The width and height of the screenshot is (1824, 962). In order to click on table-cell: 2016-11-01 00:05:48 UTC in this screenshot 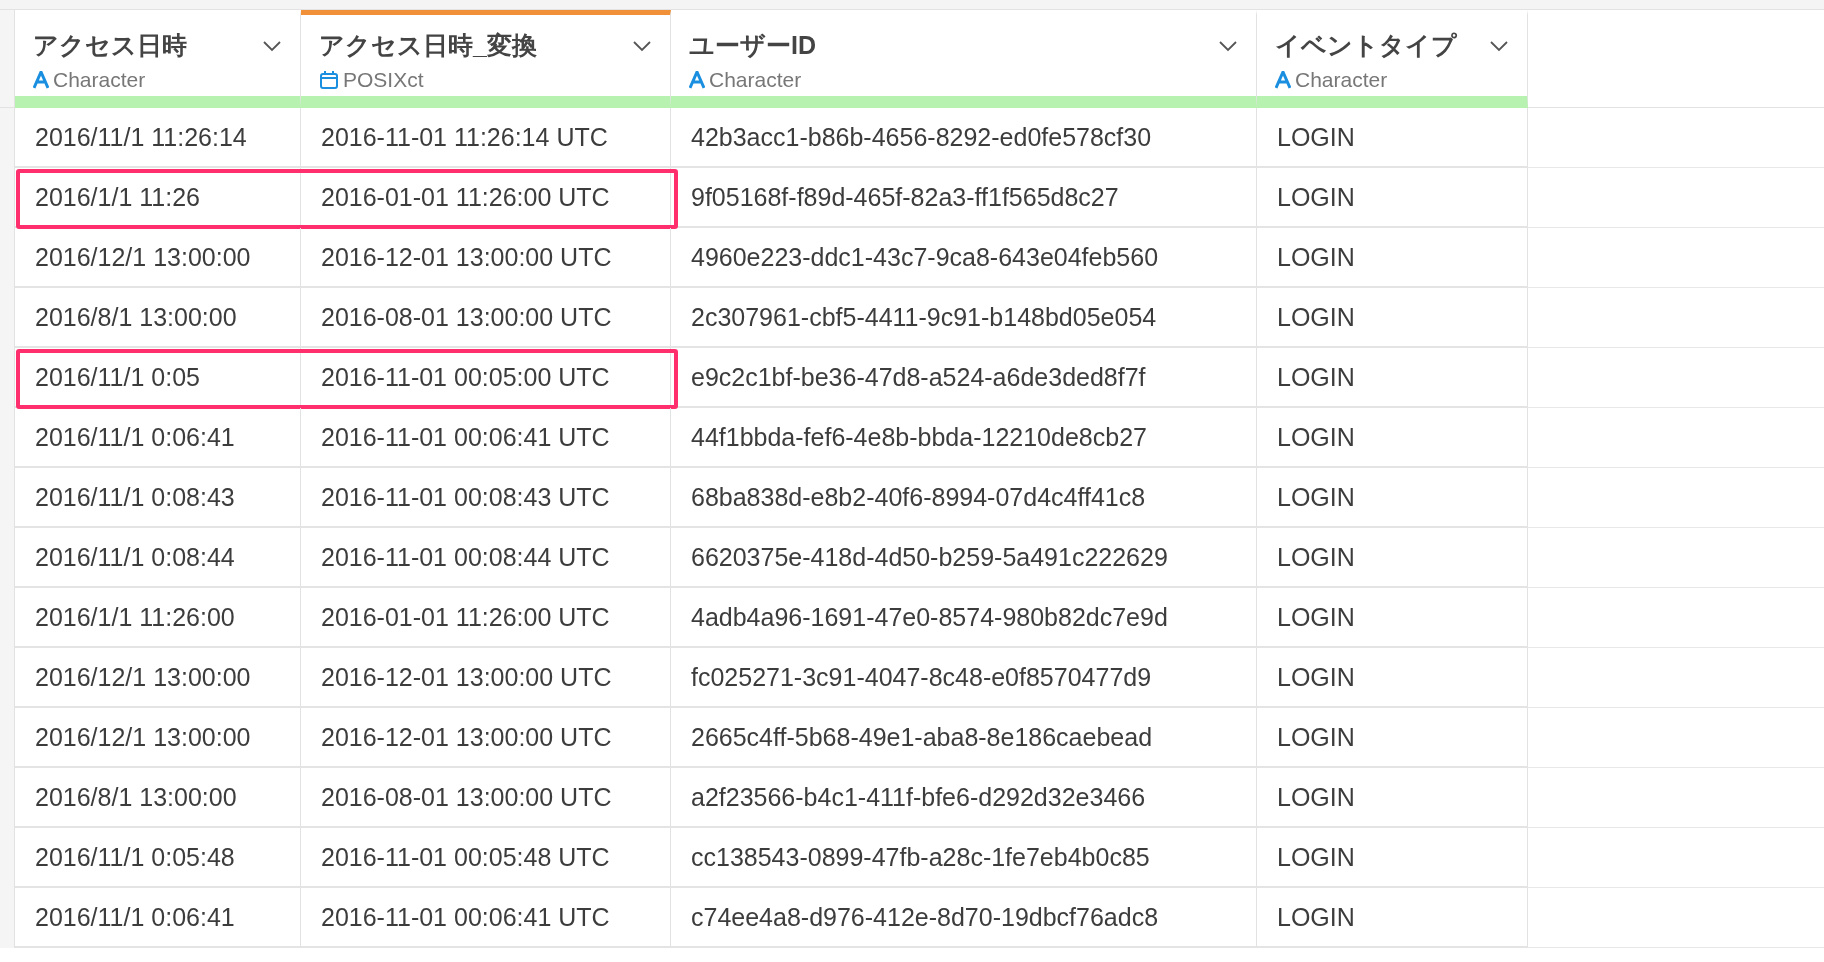, I will do `click(486, 858)`.